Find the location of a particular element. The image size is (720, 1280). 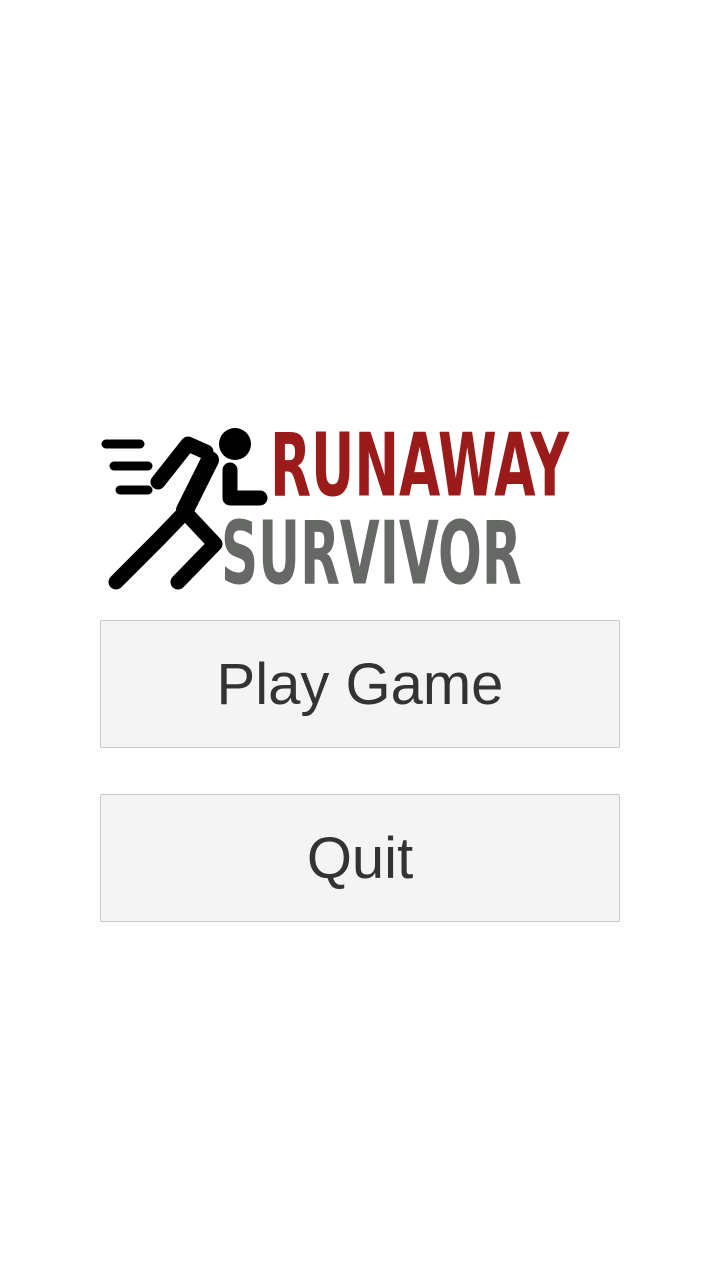

quit-label: Quit is located at coordinates (360, 858).